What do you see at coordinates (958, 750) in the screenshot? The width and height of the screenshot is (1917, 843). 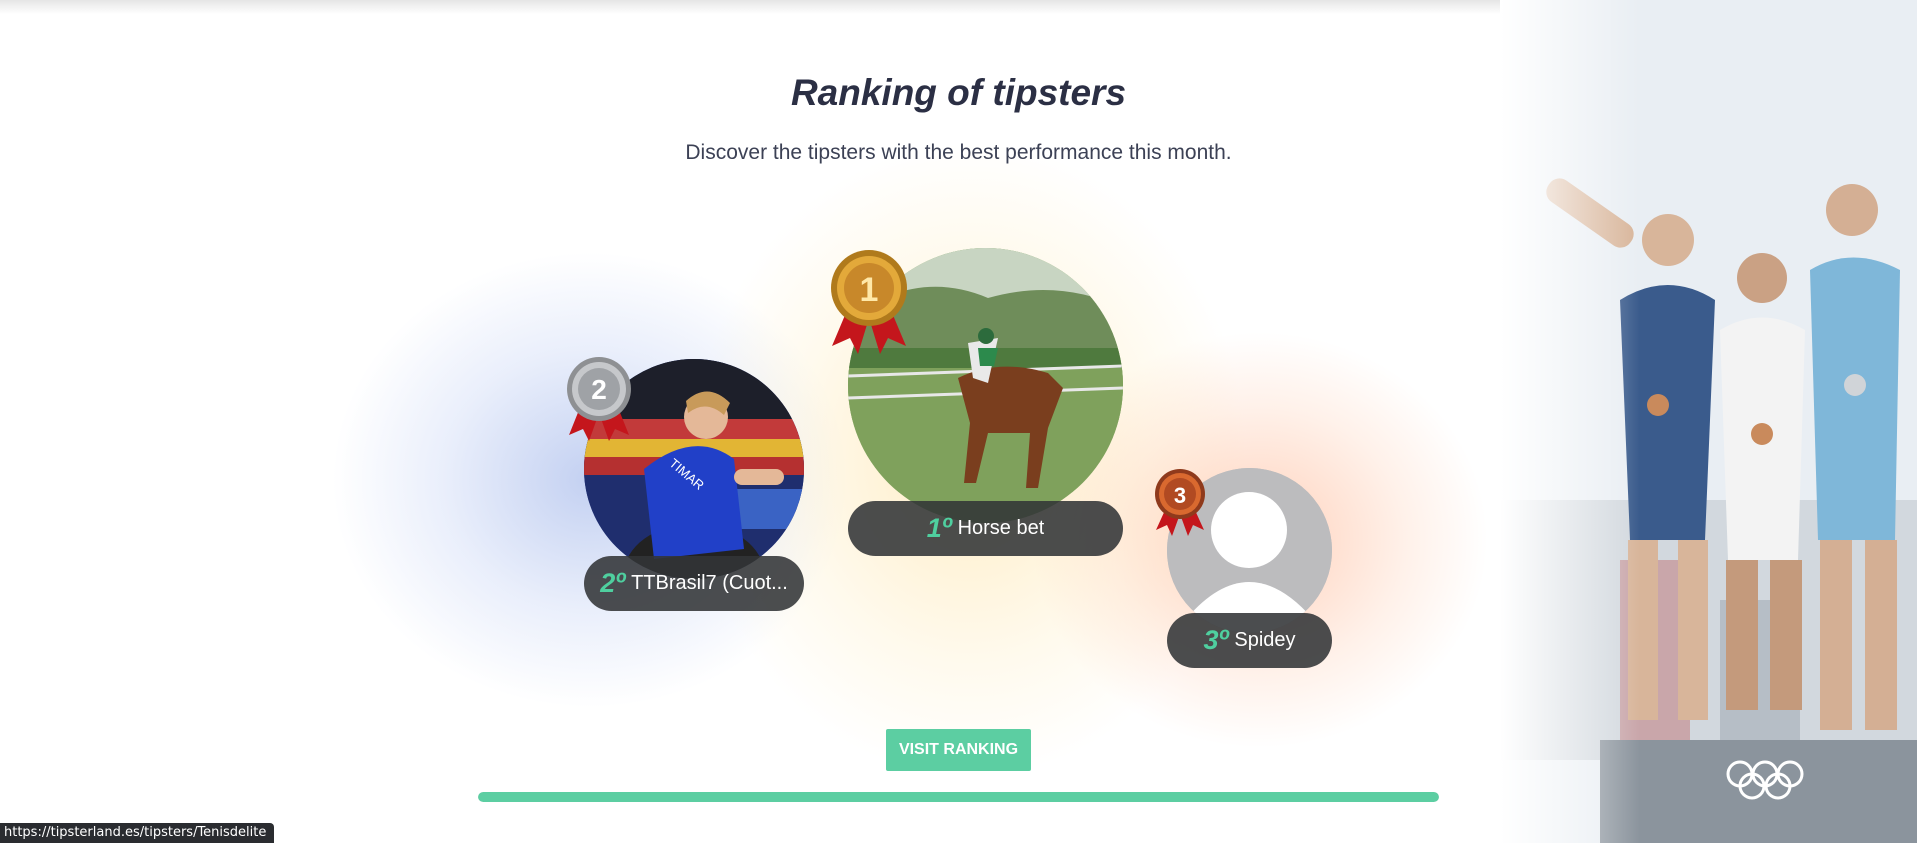 I see `visit-ranking-button: VISIT RANKING` at bounding box center [958, 750].